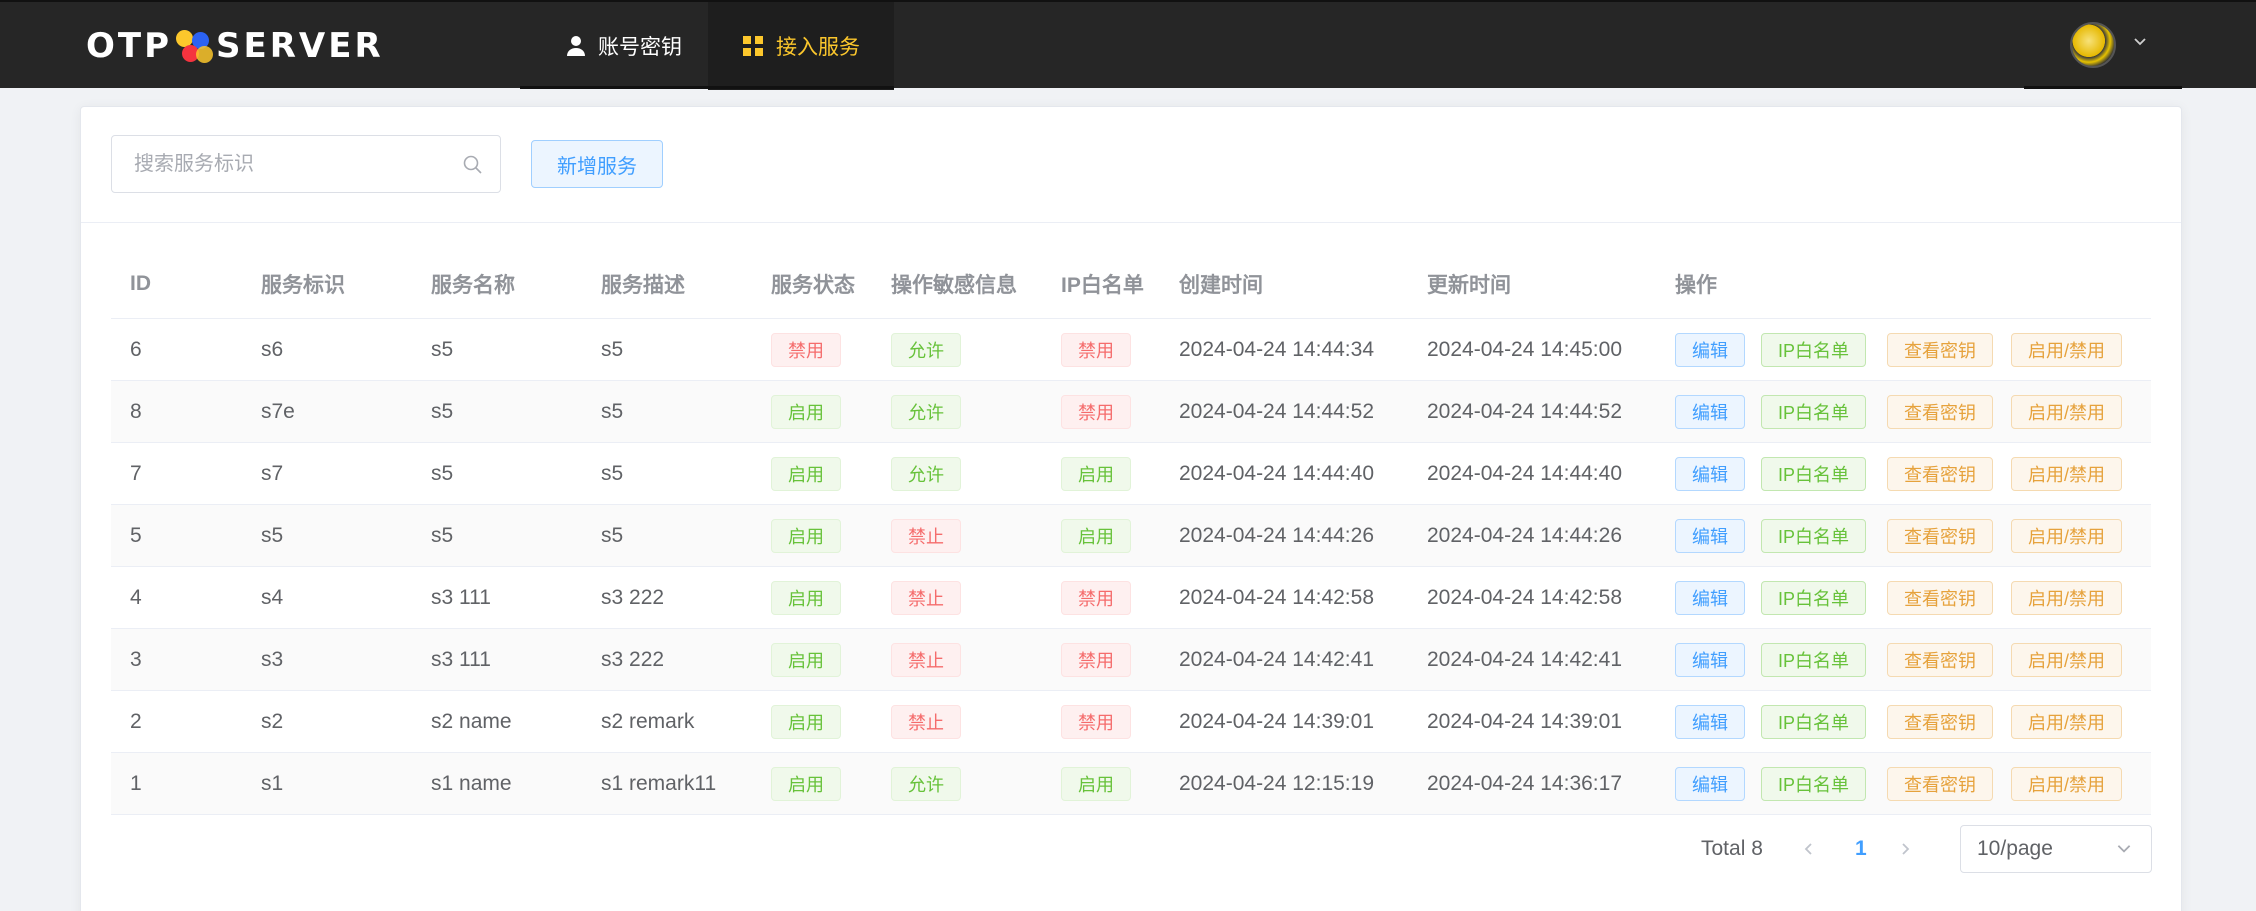 This screenshot has height=911, width=2256. Describe the element at coordinates (813, 283) in the screenshot. I see `col-status: 服务状态` at that location.